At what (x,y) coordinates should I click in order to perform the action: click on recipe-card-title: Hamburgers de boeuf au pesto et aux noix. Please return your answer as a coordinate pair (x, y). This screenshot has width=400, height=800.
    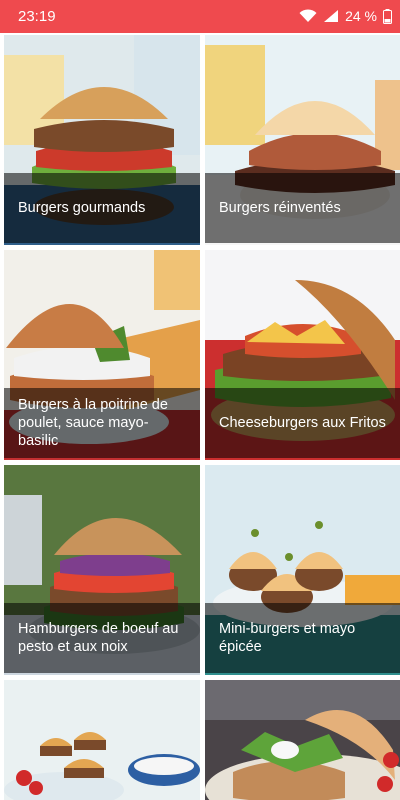
    Looking at the image, I should click on (102, 638).